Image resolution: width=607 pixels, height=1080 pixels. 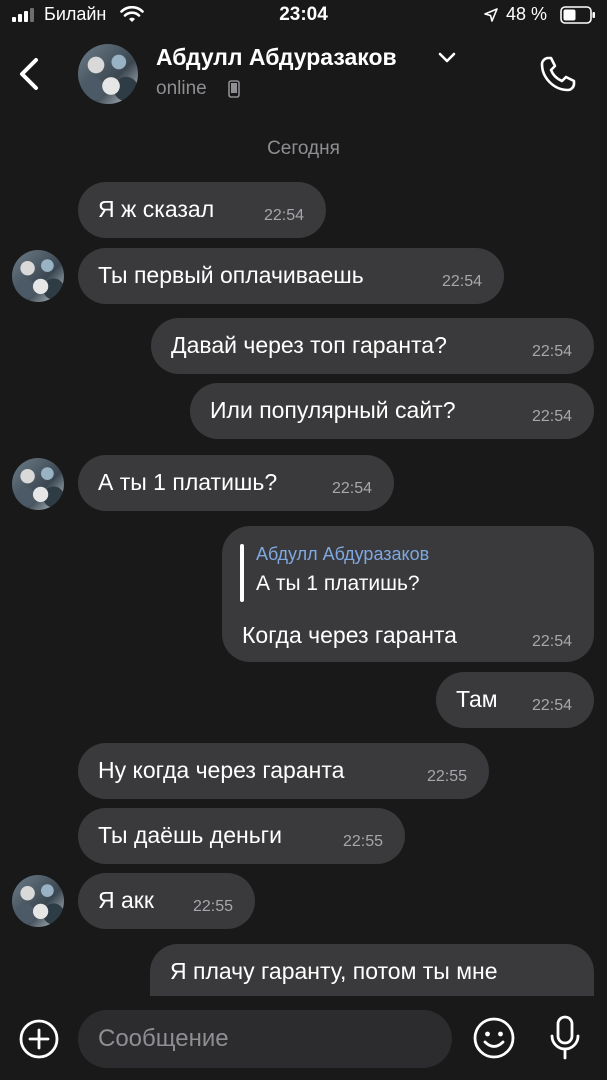 What do you see at coordinates (558, 74) in the screenshot?
I see `phone-icon` at bounding box center [558, 74].